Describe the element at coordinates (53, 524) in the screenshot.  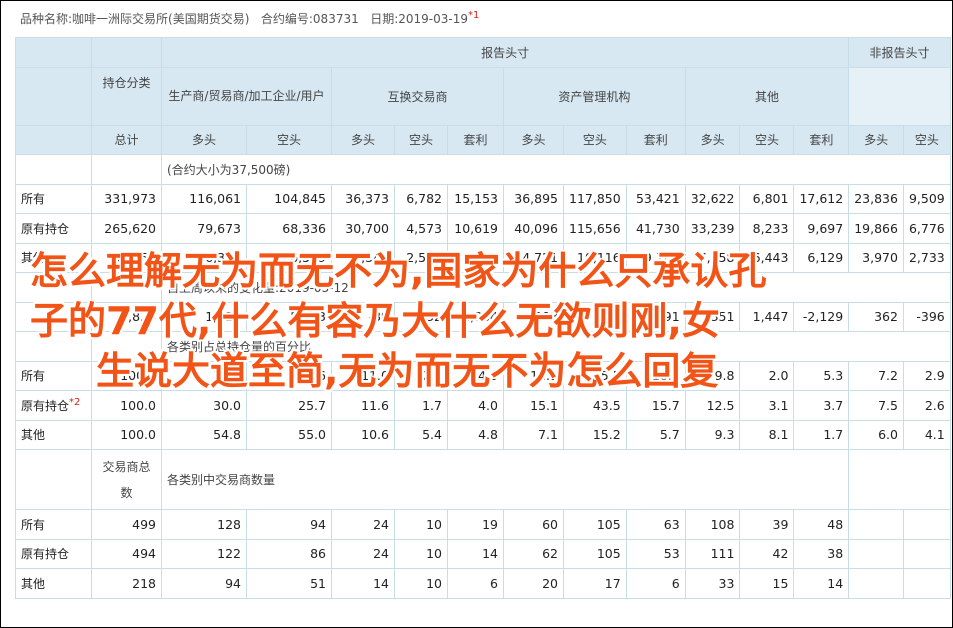
I see `row-label-all: 所有` at that location.